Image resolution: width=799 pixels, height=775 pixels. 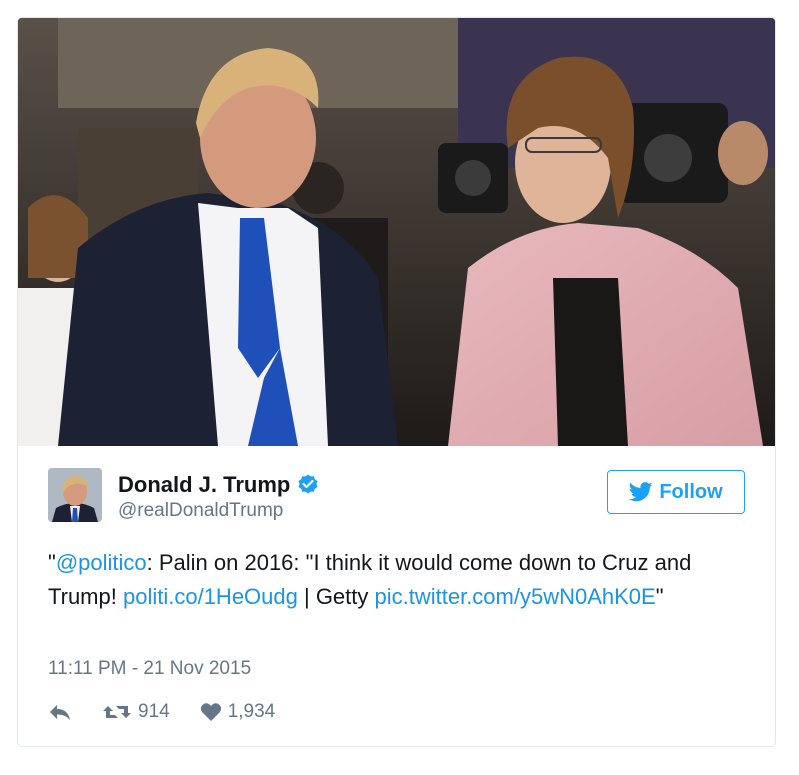 I want to click on heart-icon, so click(x=210, y=712).